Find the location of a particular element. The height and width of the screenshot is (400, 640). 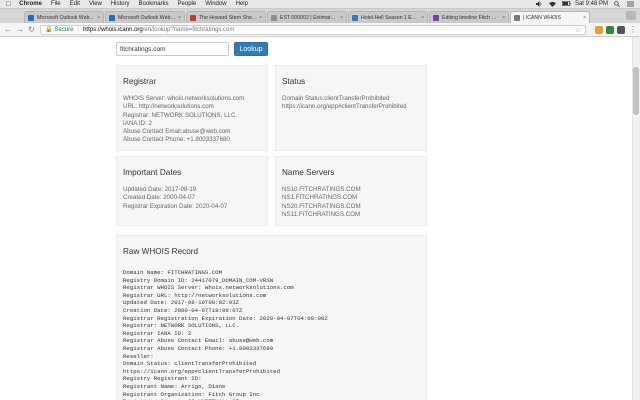

name-server: NS1.FITCHRATINGS.COM is located at coordinates (320, 198).